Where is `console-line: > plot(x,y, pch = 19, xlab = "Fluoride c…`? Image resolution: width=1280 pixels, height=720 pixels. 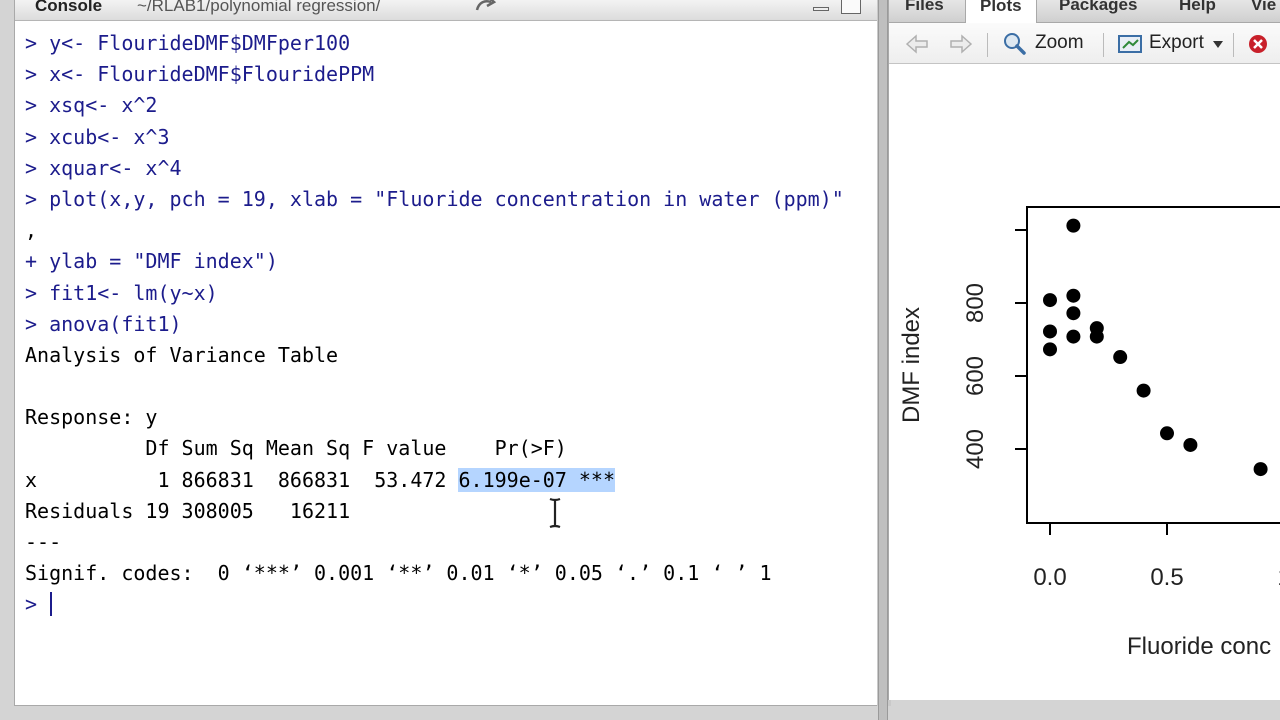
console-line: > plot(x,y, pch = 19, xlab = "Fluoride c… is located at coordinates (450, 199).